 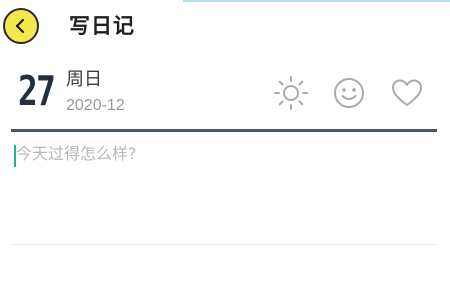 I want to click on favorite-button, so click(x=407, y=93).